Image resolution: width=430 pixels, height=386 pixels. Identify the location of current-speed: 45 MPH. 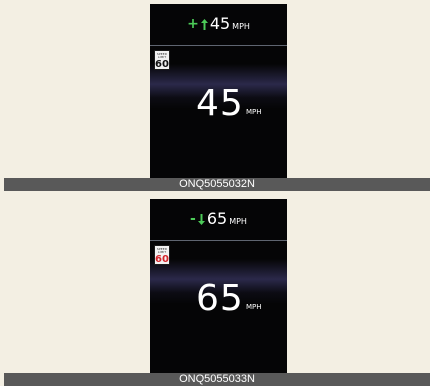
(218, 106).